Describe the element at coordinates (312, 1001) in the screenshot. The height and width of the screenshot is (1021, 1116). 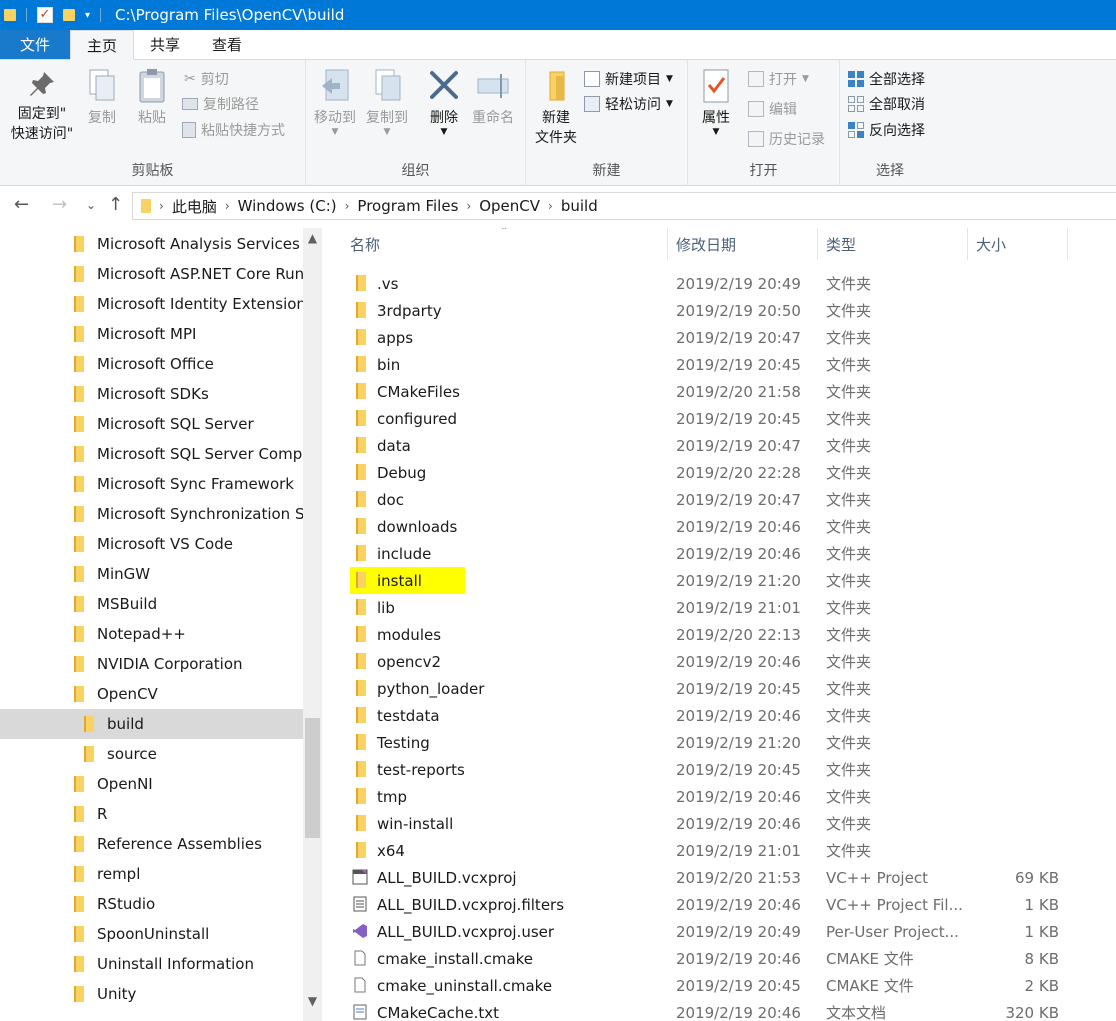
I see `scroll-down-arrow-icon: ▼` at that location.